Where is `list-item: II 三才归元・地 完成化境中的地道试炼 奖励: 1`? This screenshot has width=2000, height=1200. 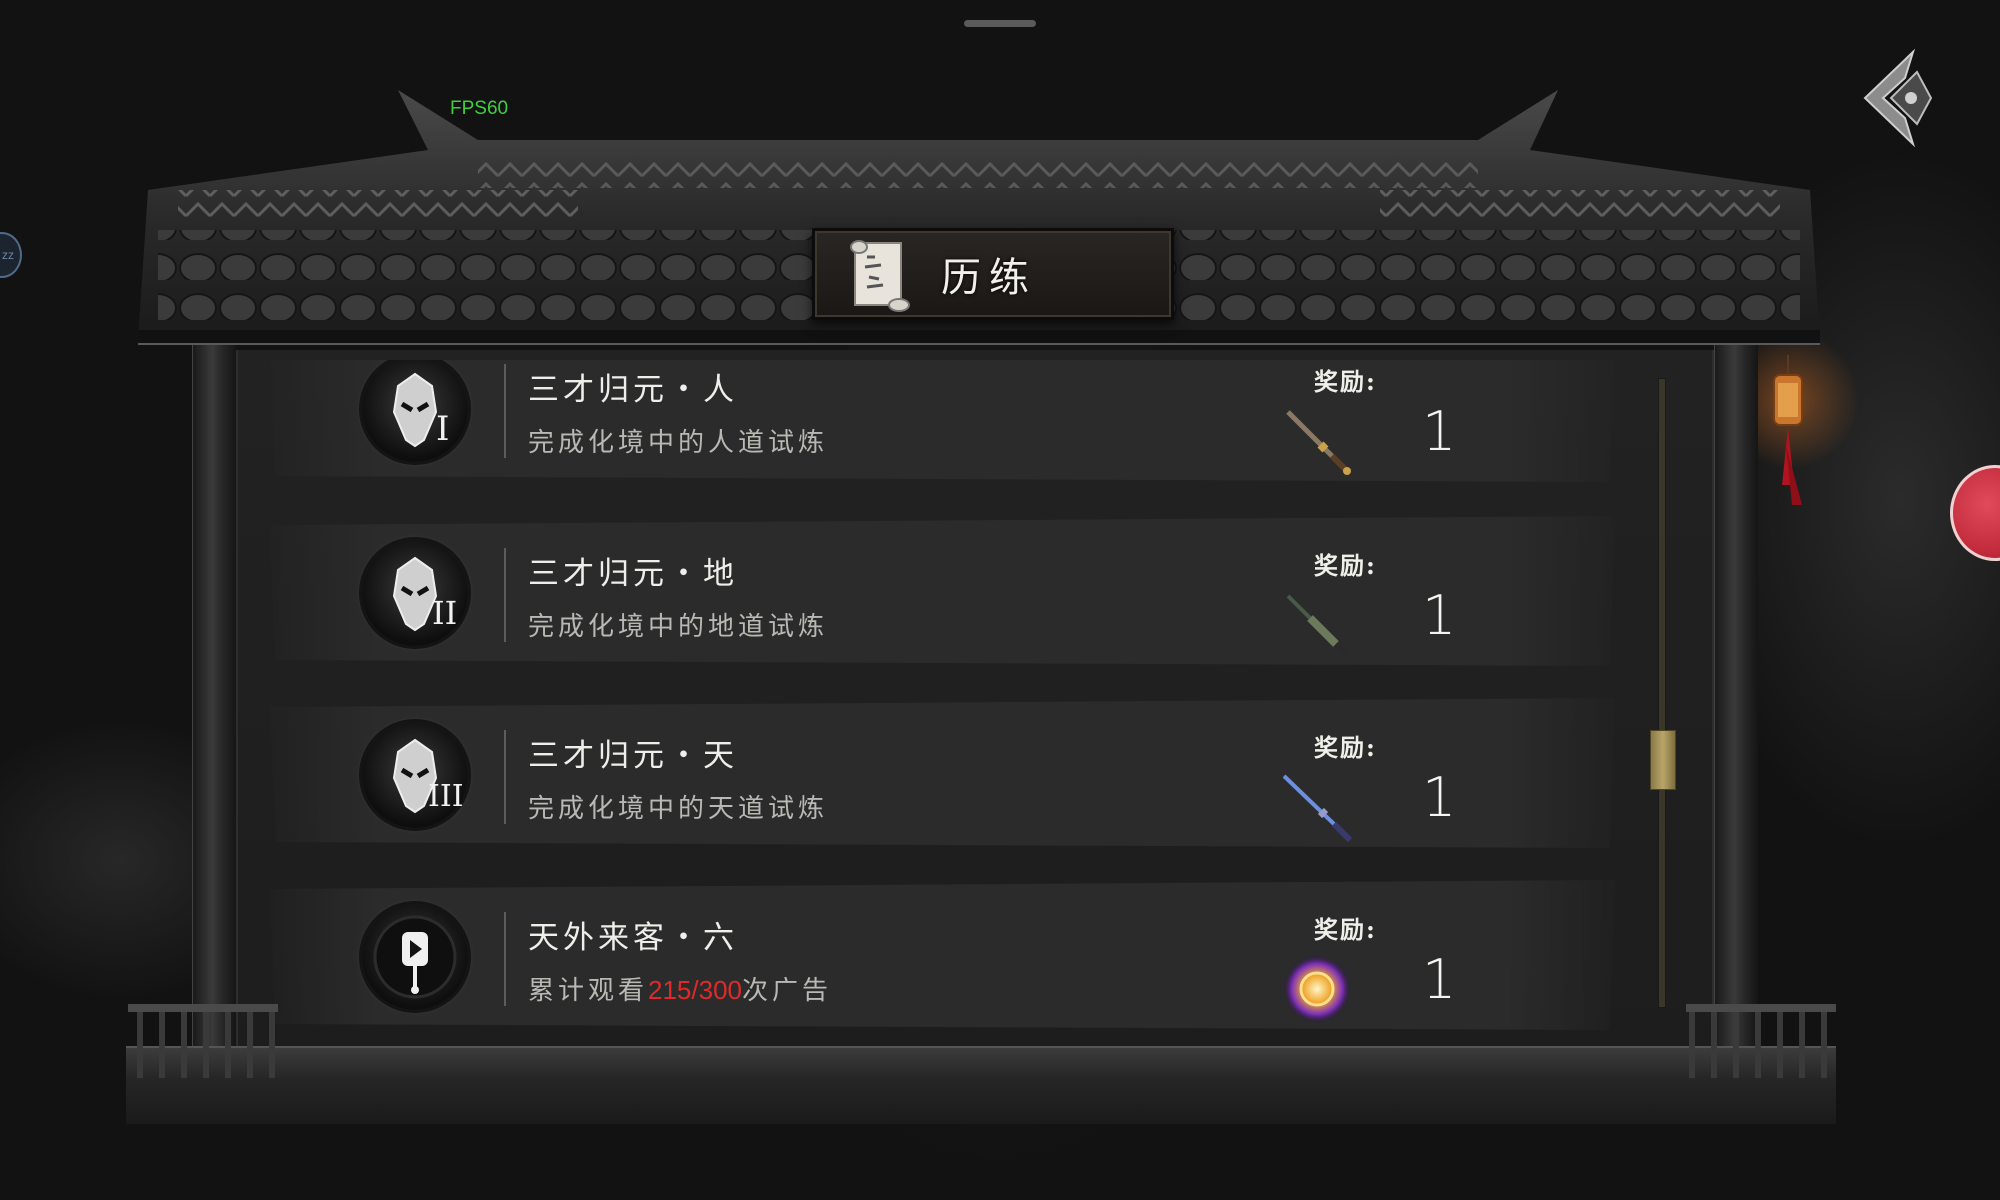
list-item: II 三才归元・地 完成化境中的地道试炼 奖励: 1 is located at coordinates (942, 591).